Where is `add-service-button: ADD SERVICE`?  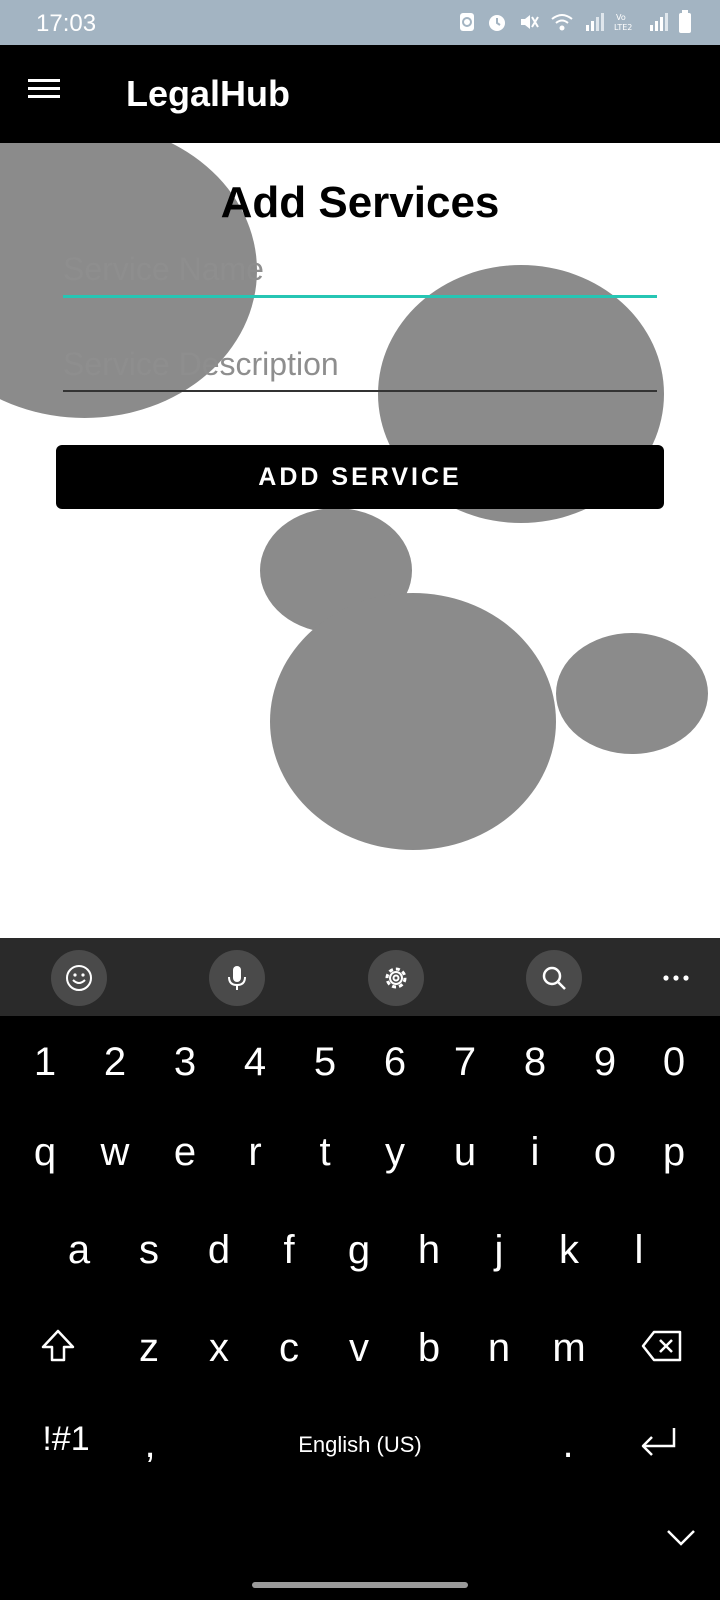
add-service-button: ADD SERVICE is located at coordinates (360, 477).